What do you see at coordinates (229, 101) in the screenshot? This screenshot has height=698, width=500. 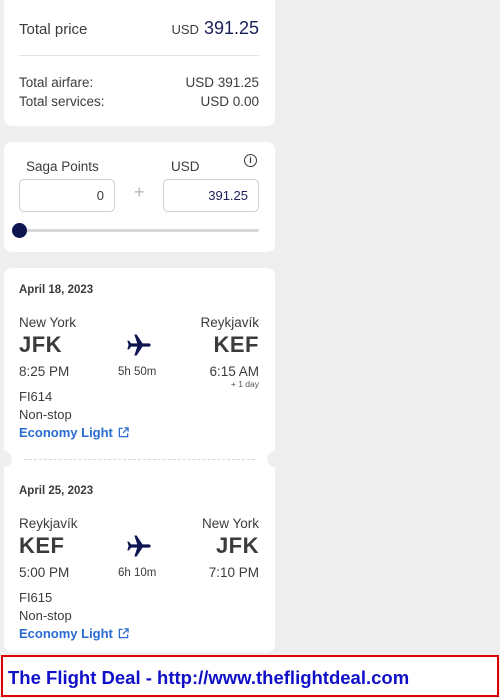 I see `total-services-value: USD 0.00` at bounding box center [229, 101].